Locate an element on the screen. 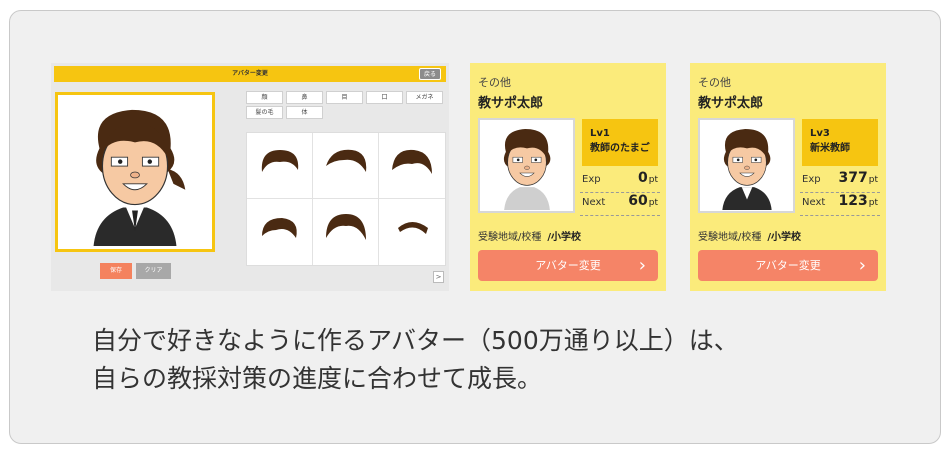  caption-line-1: 自分で好きなように作るアバター（500万通り以上）は、 is located at coordinates (415, 340).